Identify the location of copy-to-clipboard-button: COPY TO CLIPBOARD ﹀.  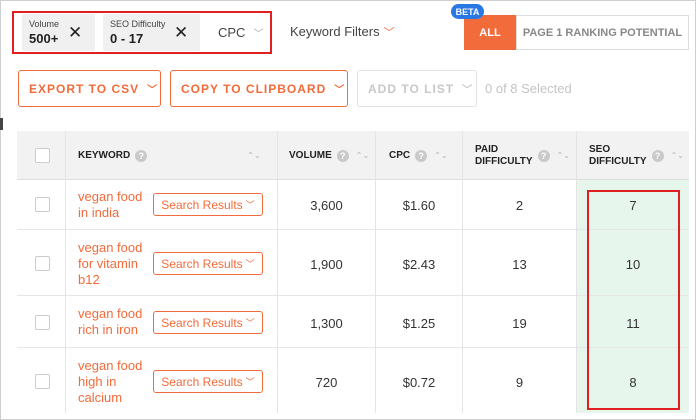
(259, 88).